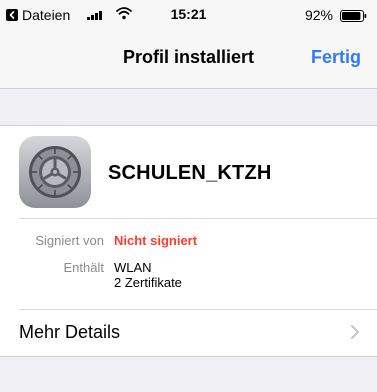 Image resolution: width=377 pixels, height=392 pixels. Describe the element at coordinates (55, 172) in the screenshot. I see `settings-gear-icon` at that location.